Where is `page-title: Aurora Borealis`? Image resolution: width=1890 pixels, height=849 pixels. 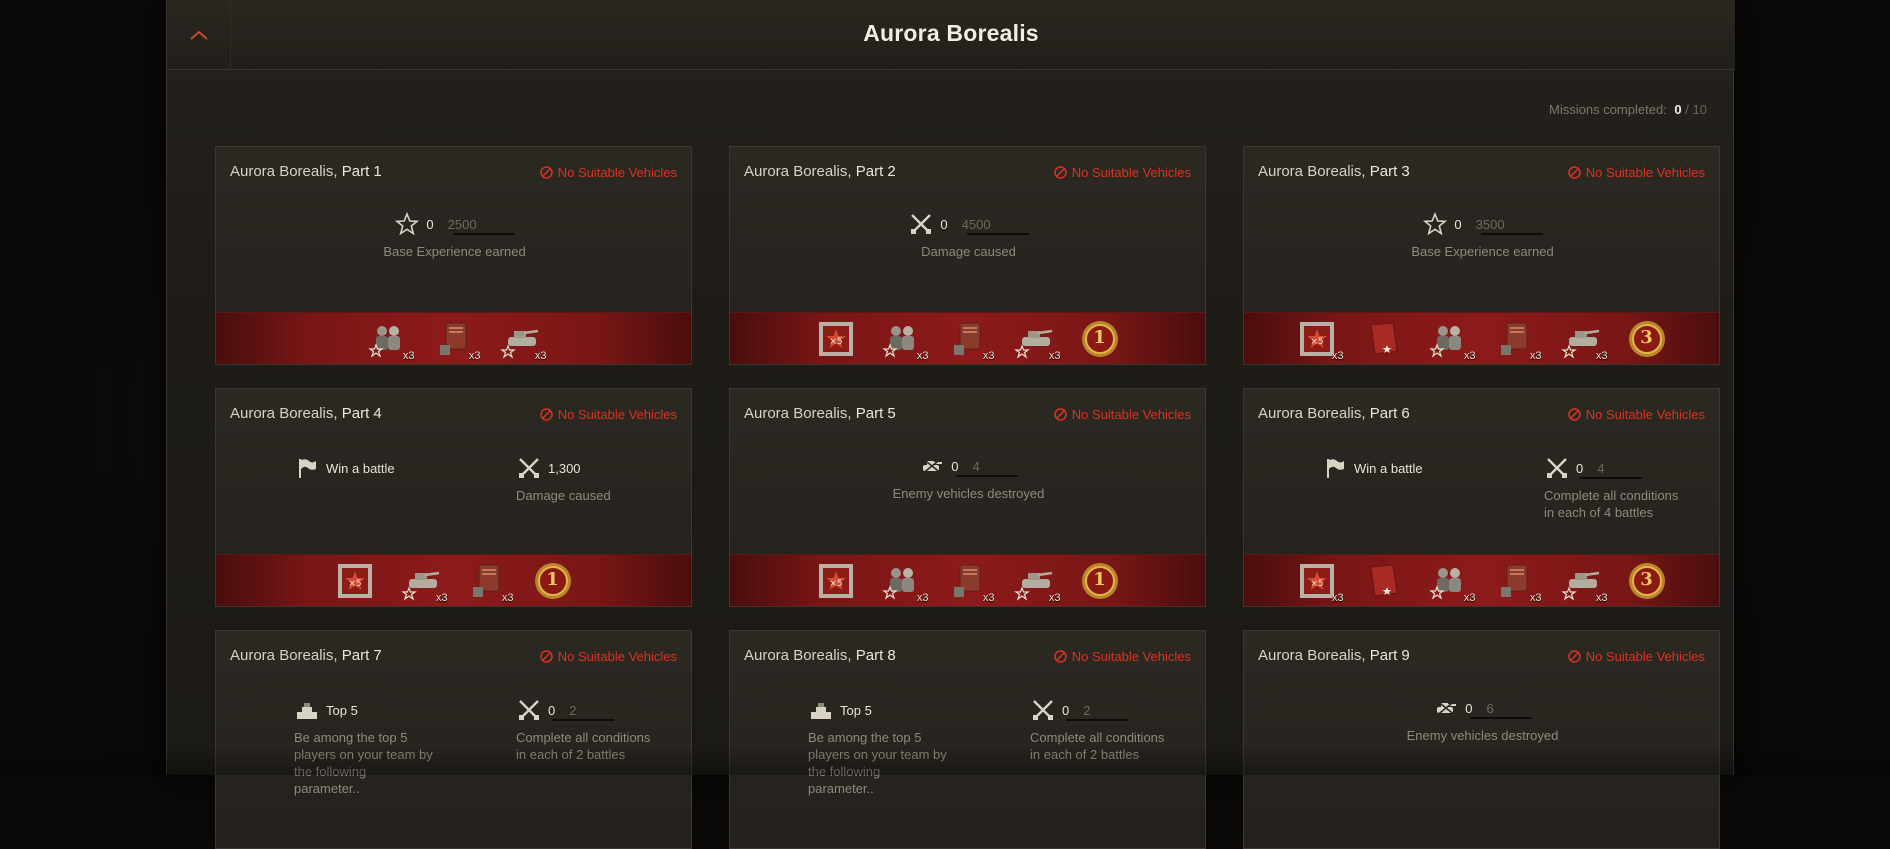 page-title: Aurora Borealis is located at coordinates (951, 33).